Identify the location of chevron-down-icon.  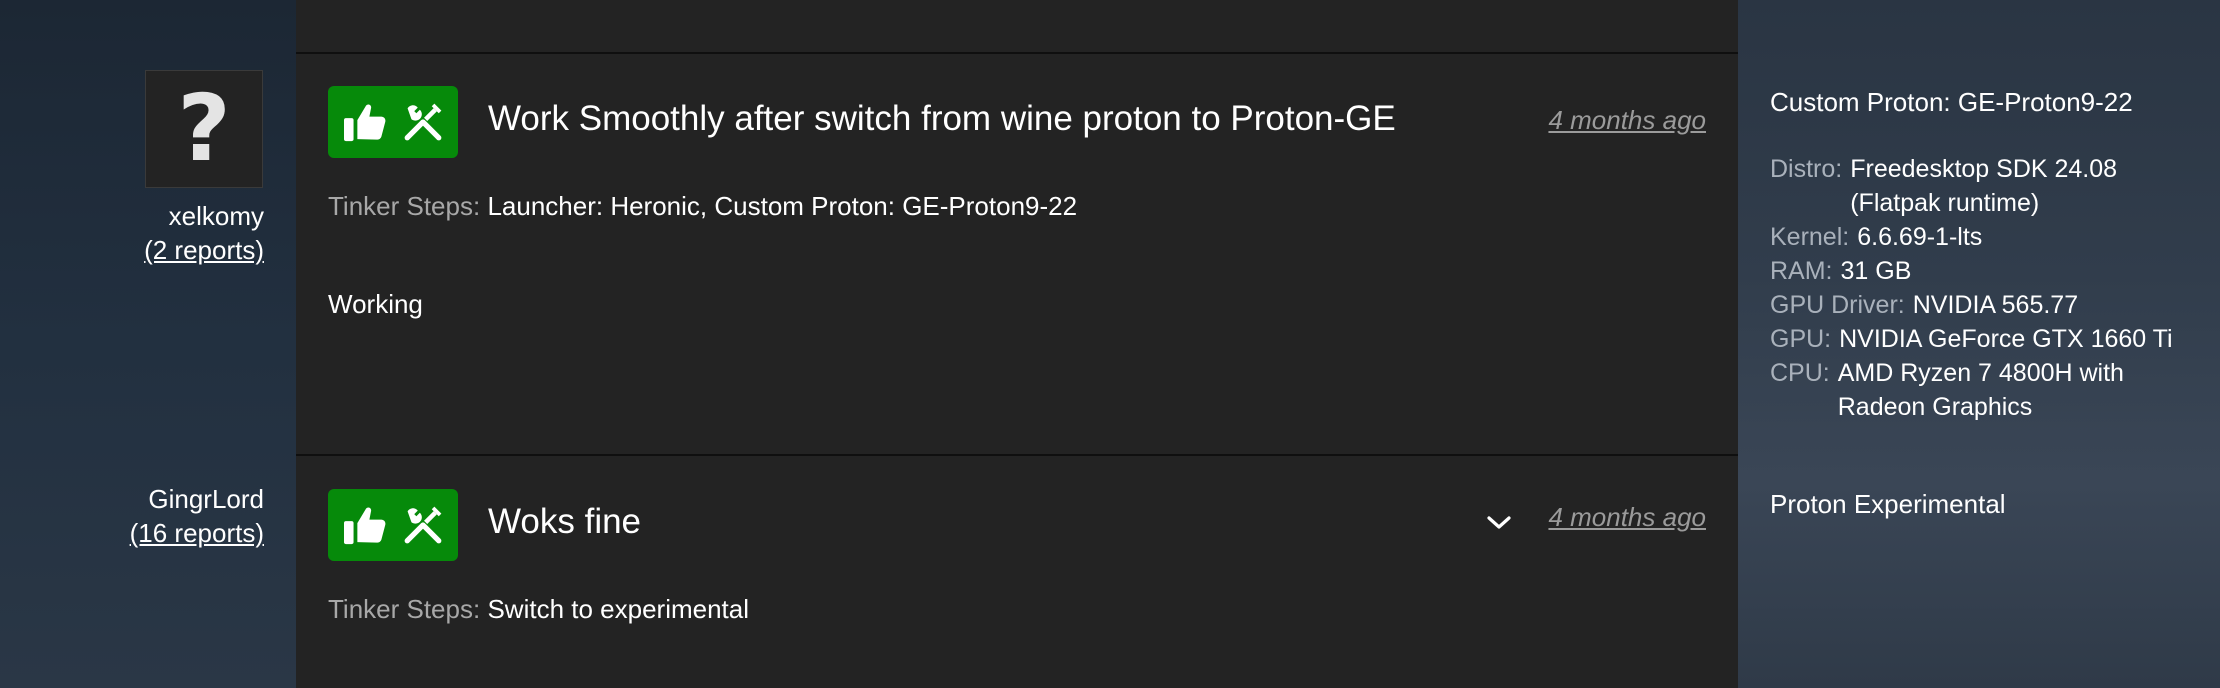
(1499, 523).